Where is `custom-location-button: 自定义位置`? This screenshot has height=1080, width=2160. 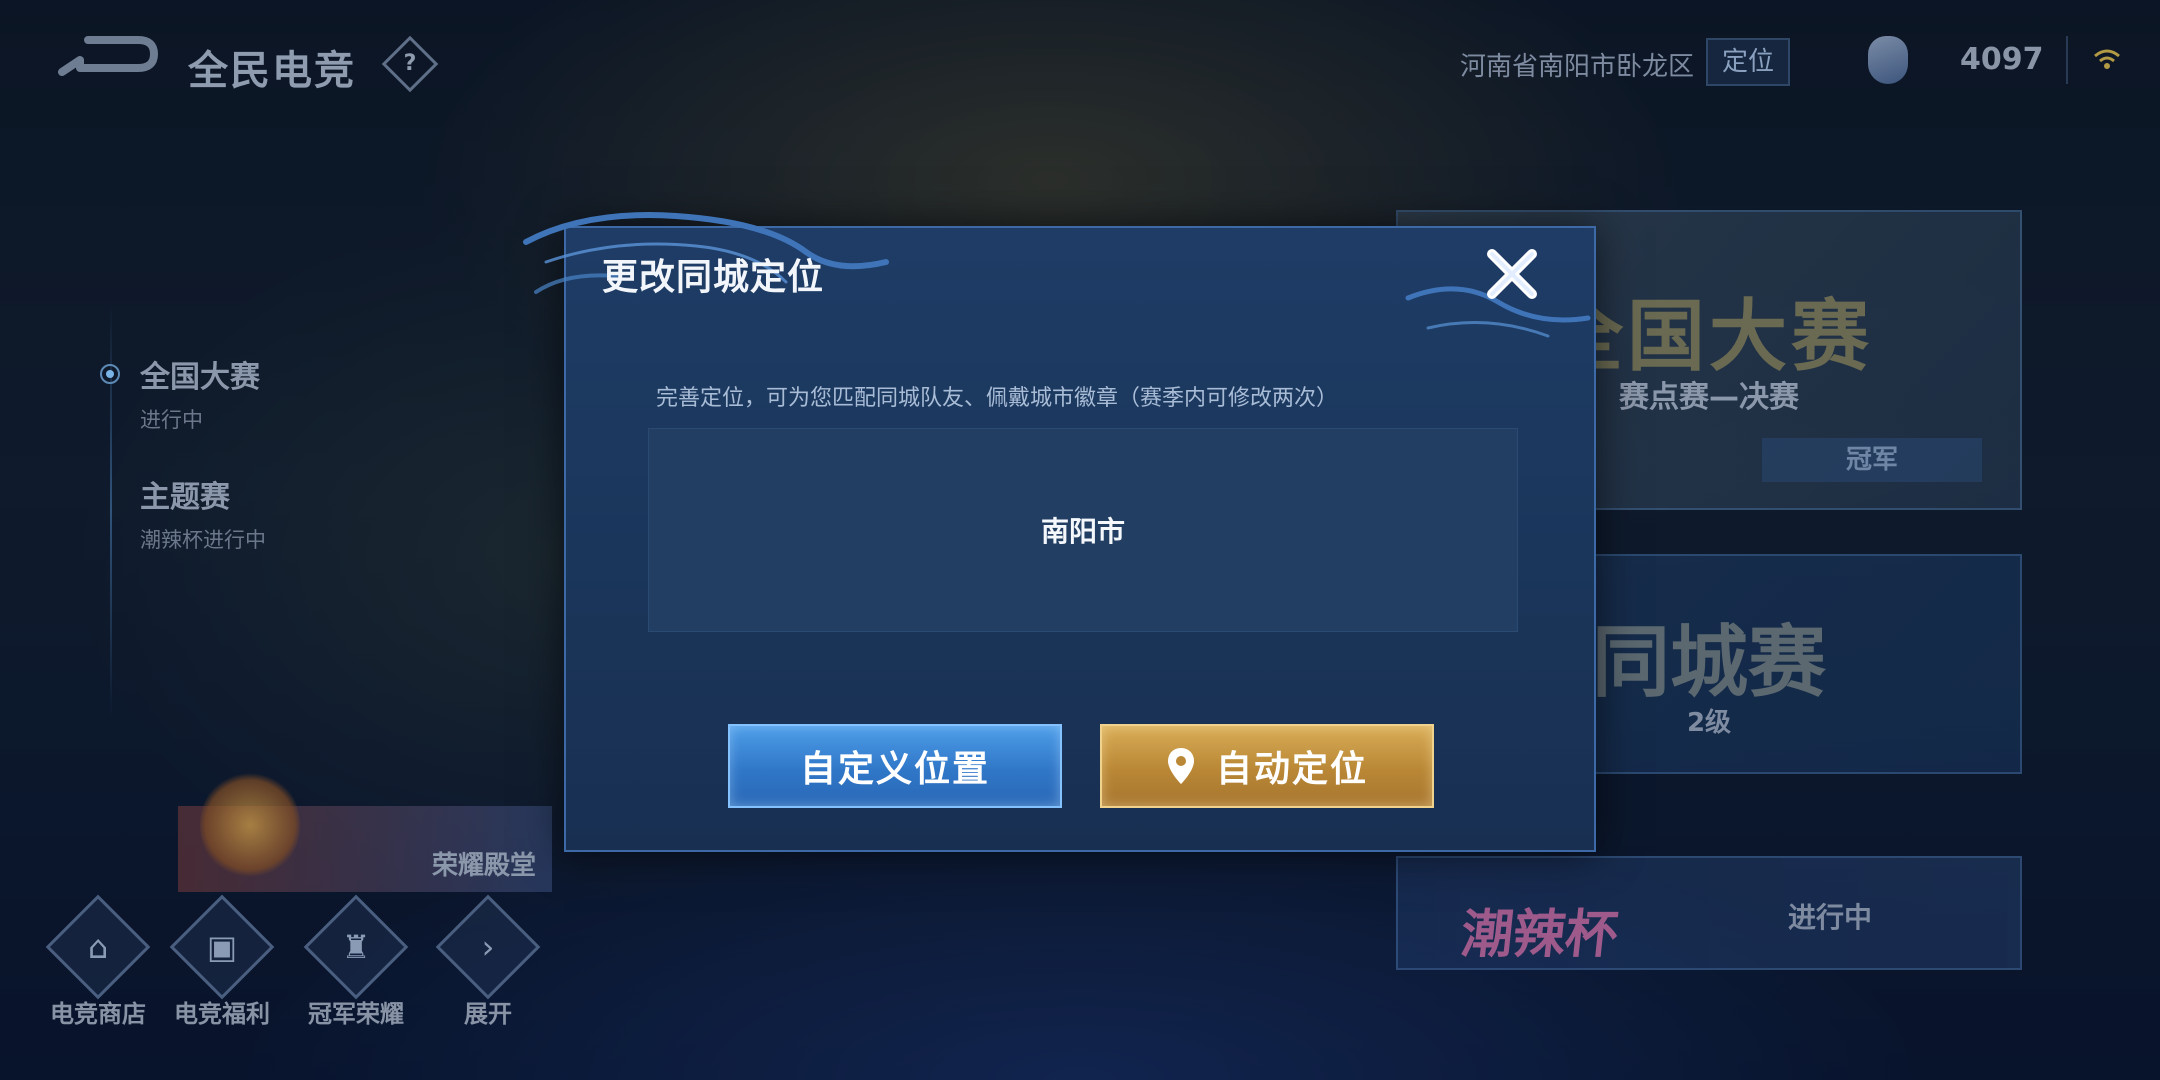 custom-location-button: 自定义位置 is located at coordinates (895, 766).